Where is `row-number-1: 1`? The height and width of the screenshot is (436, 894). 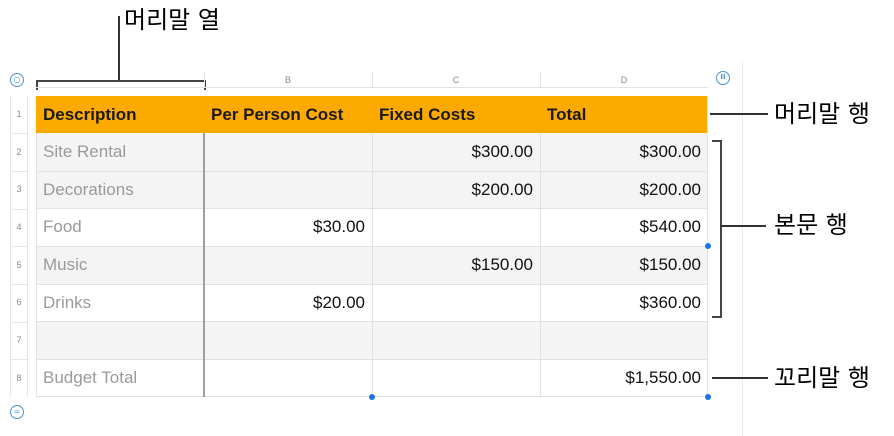 row-number-1: 1 is located at coordinates (19, 114).